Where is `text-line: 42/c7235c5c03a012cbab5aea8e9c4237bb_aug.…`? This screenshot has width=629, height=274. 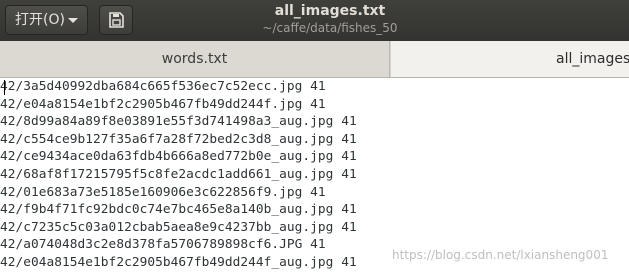
text-line: 42/c7235c5c03a012cbab5aea8e9c4237bb_aug.… is located at coordinates (178, 227).